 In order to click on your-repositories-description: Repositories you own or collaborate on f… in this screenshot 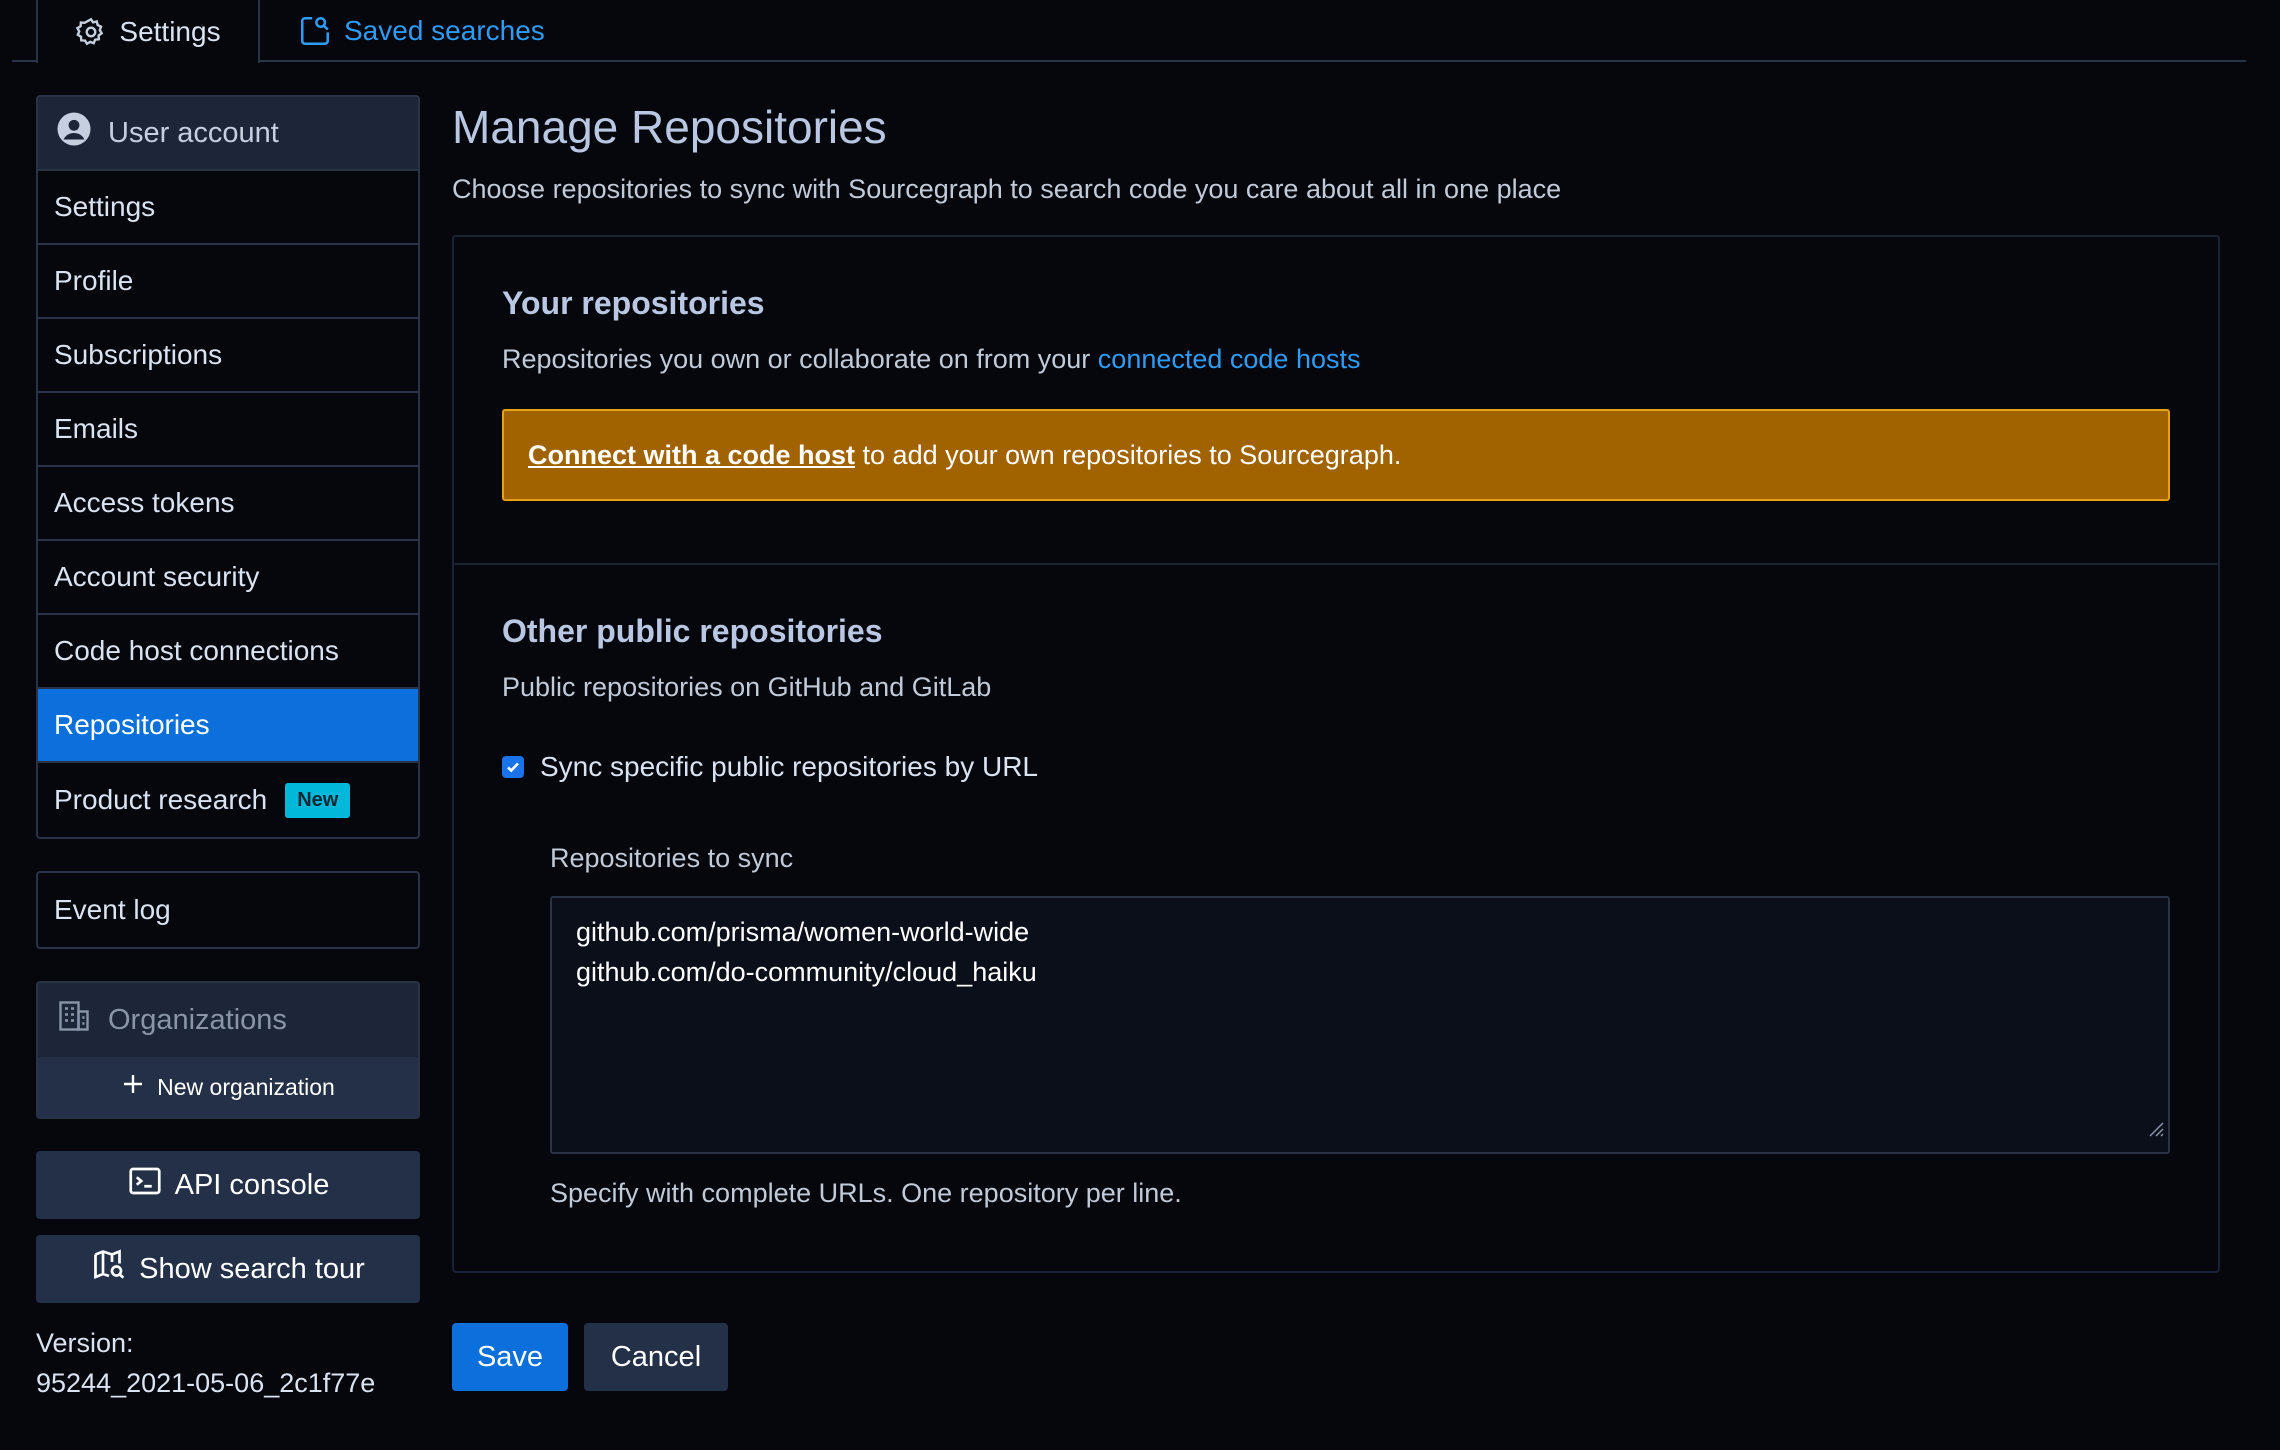, I will do `click(1336, 359)`.